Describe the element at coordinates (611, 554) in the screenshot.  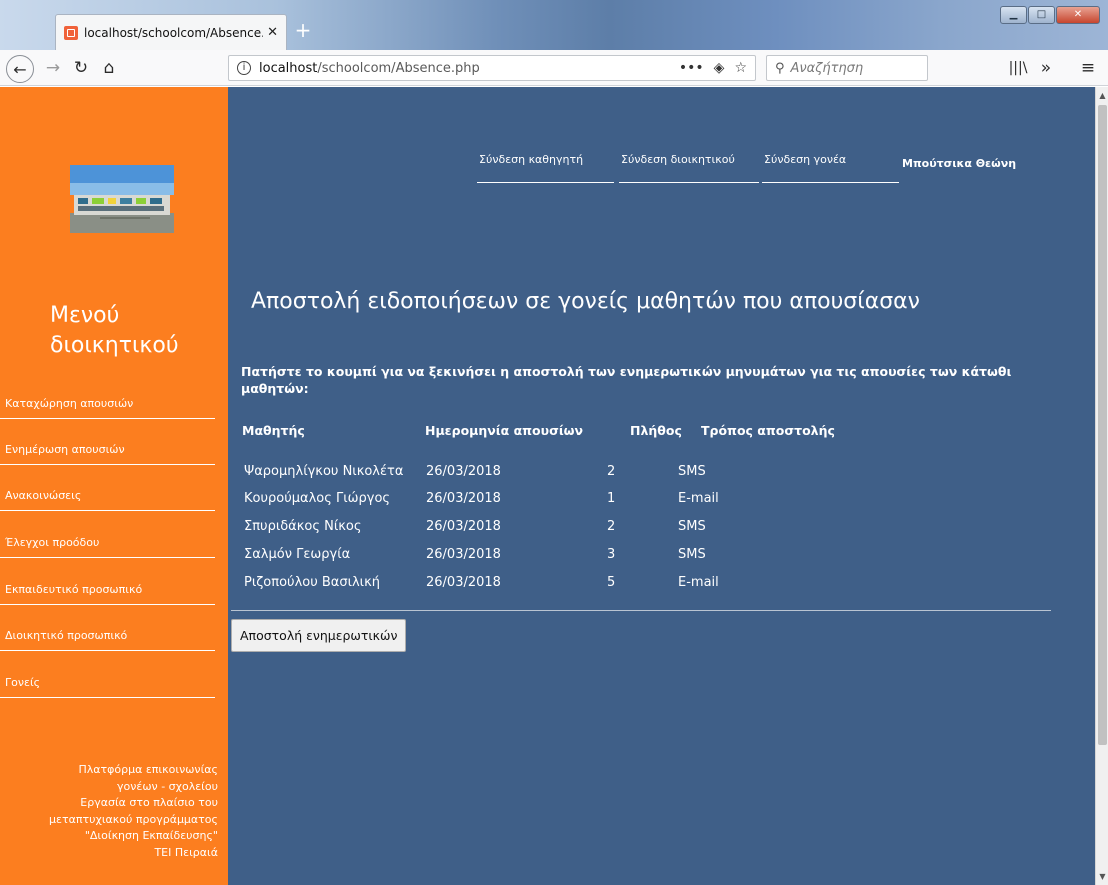
I see `cell-count: 3` at that location.